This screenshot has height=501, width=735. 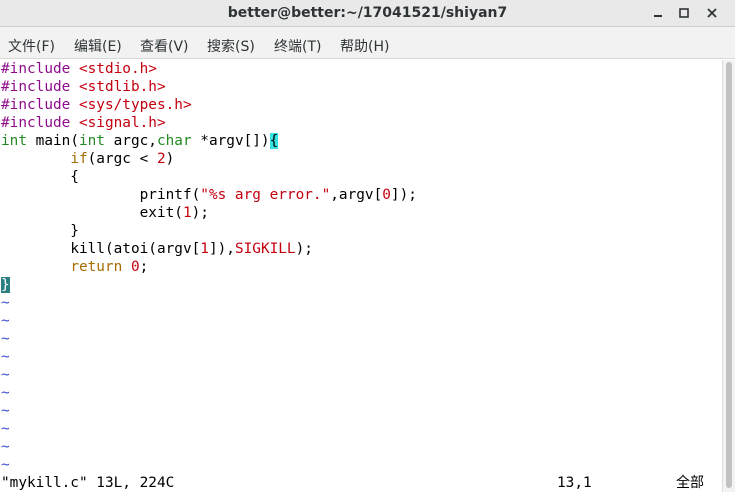 I want to click on status-file-info: "mykill.c" 13L, 224C, so click(x=88, y=483).